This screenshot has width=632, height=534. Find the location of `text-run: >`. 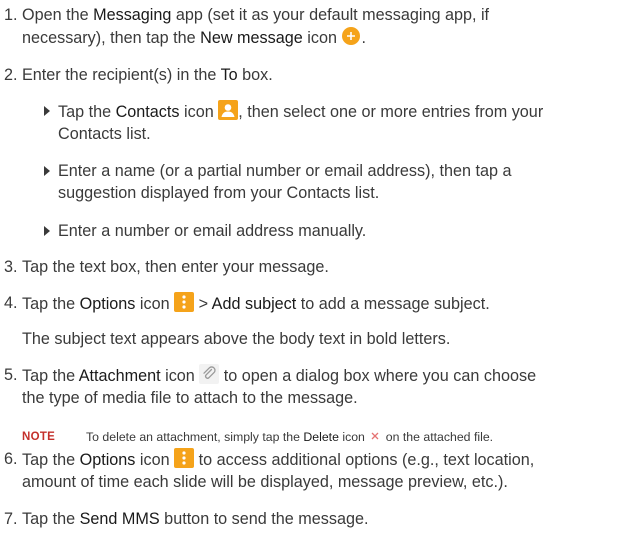

text-run: > is located at coordinates (203, 304).